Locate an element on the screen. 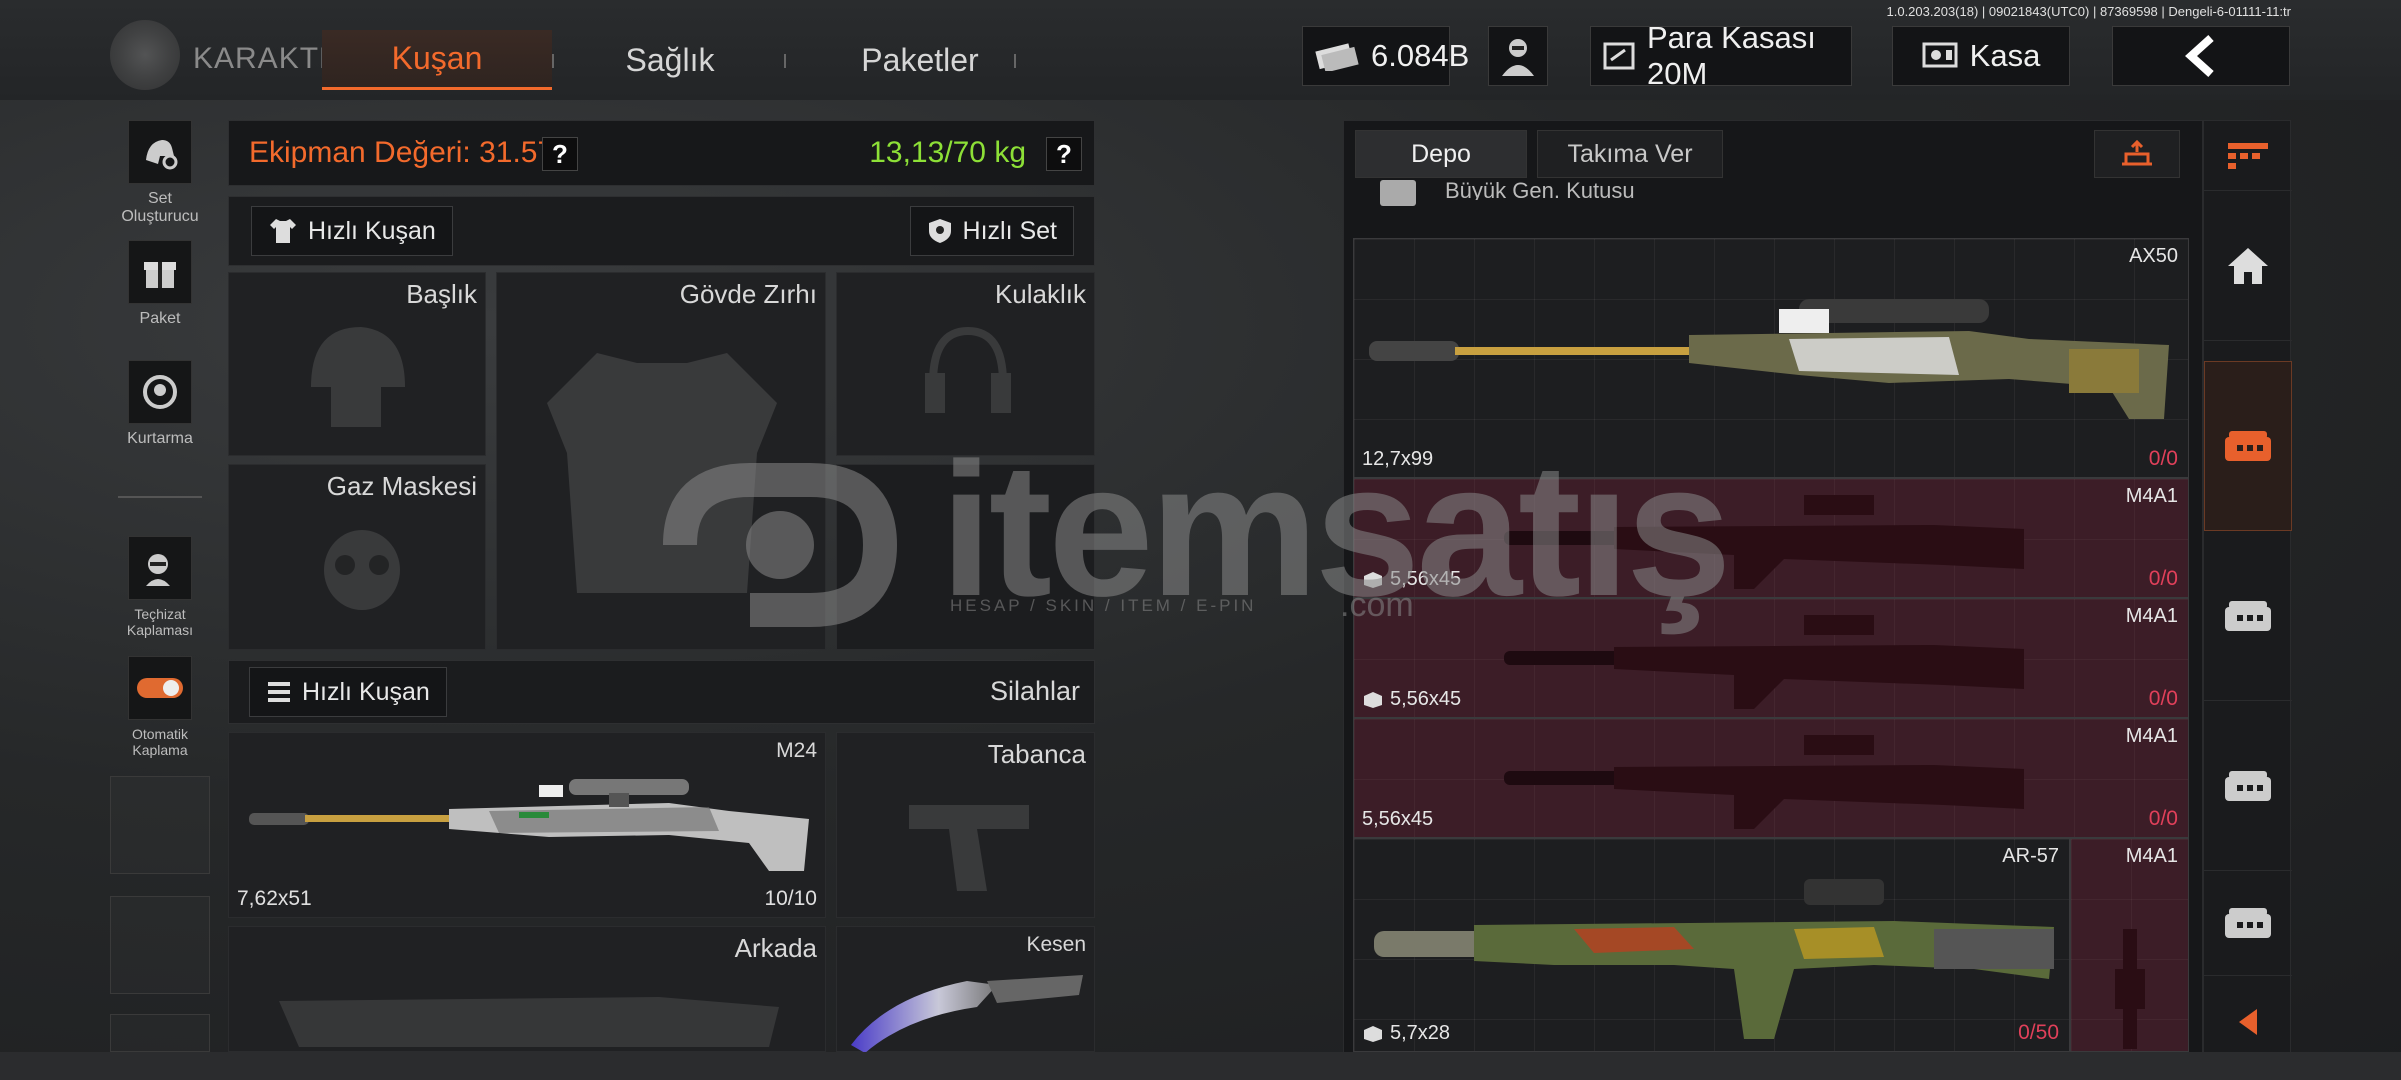  quick-equip-button: Hızlı Kuşan is located at coordinates (352, 231).